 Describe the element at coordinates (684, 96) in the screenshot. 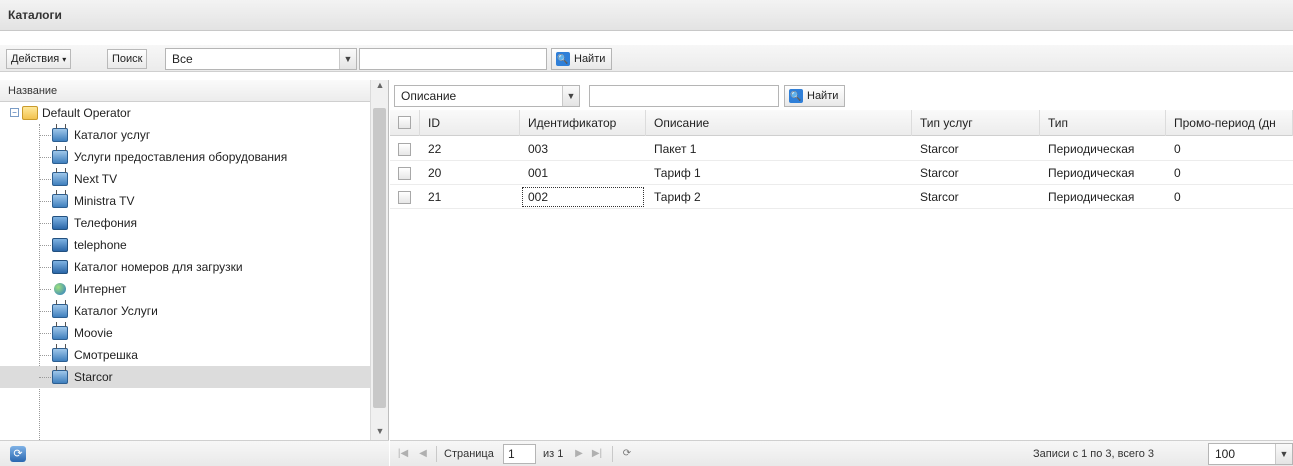

I see `grid-search-input` at that location.